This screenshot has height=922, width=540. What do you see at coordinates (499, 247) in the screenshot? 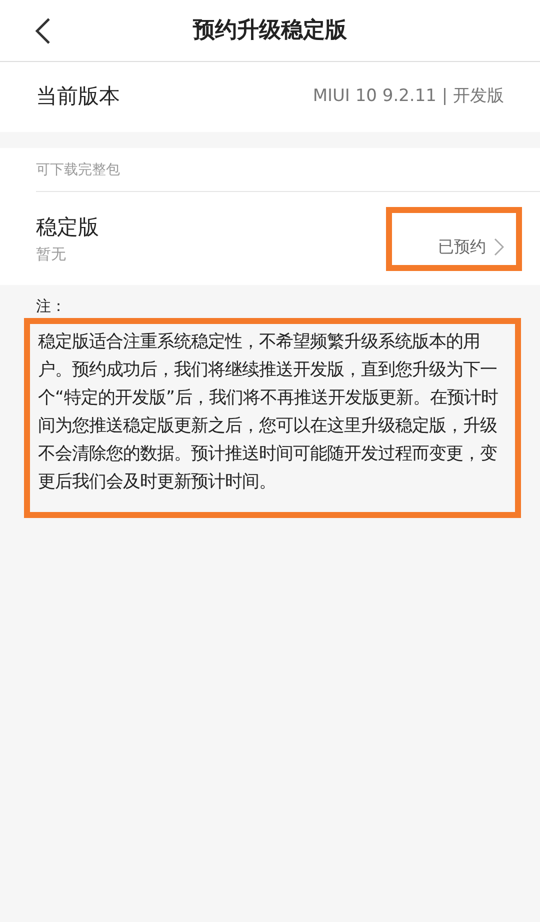
I see `chevron-right-icon` at bounding box center [499, 247].